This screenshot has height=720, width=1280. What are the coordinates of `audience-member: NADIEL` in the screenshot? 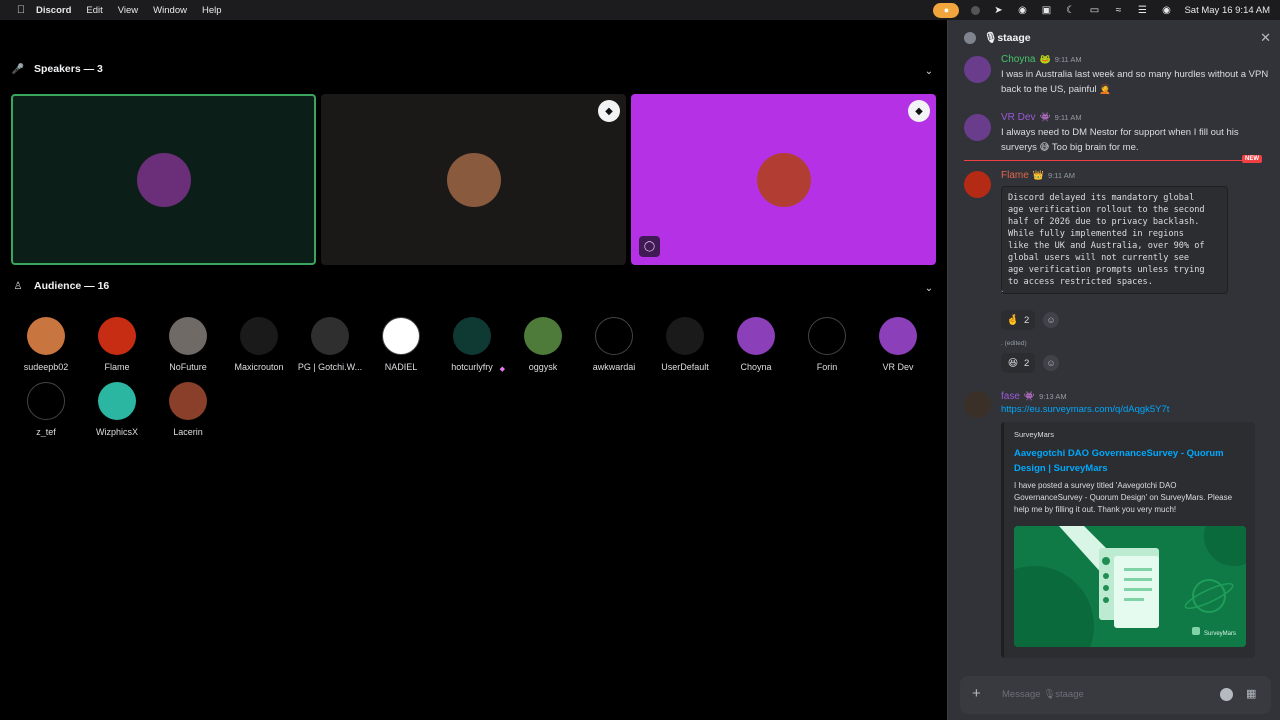 It's located at (401, 344).